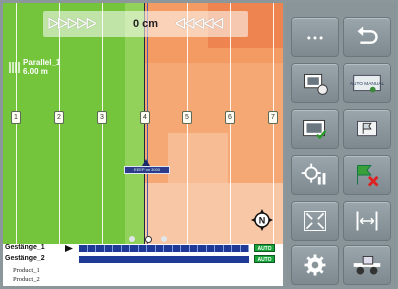 This screenshot has height=289, width=398. I want to click on machine-button, so click(367, 265).